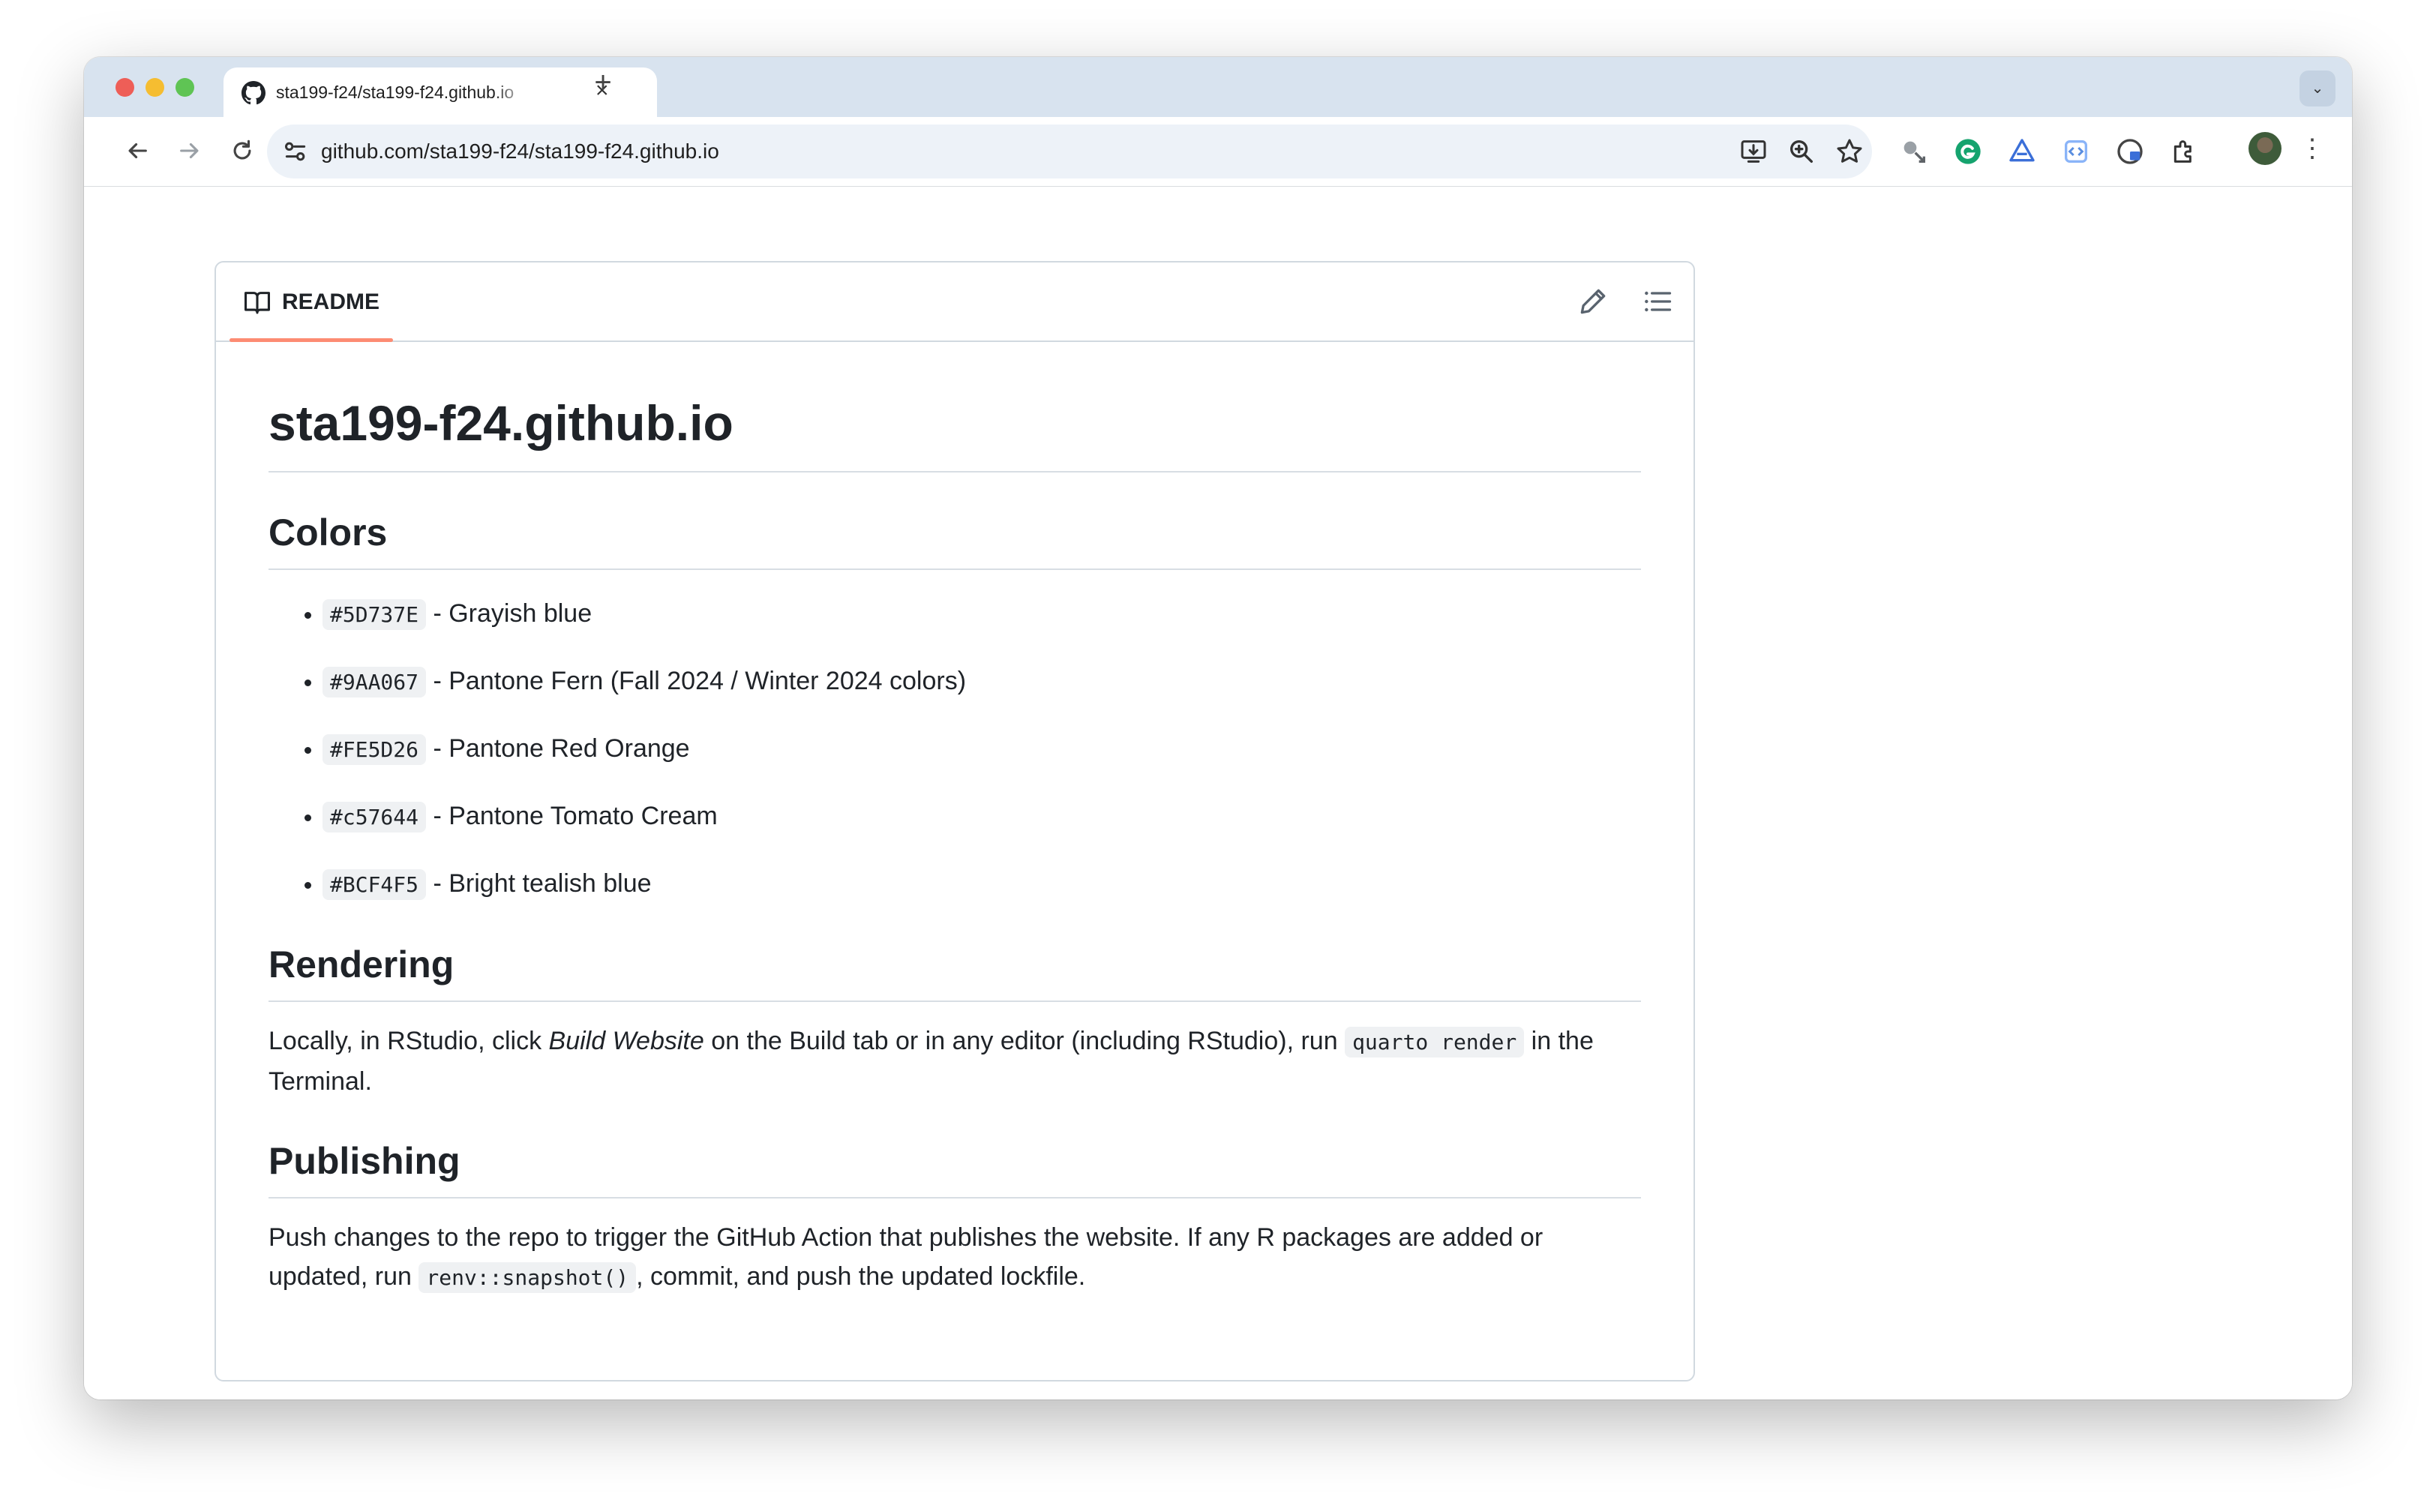 The image size is (2436, 1512). Describe the element at coordinates (561, 748) in the screenshot. I see `color-description: - Pantone Red Orange` at that location.